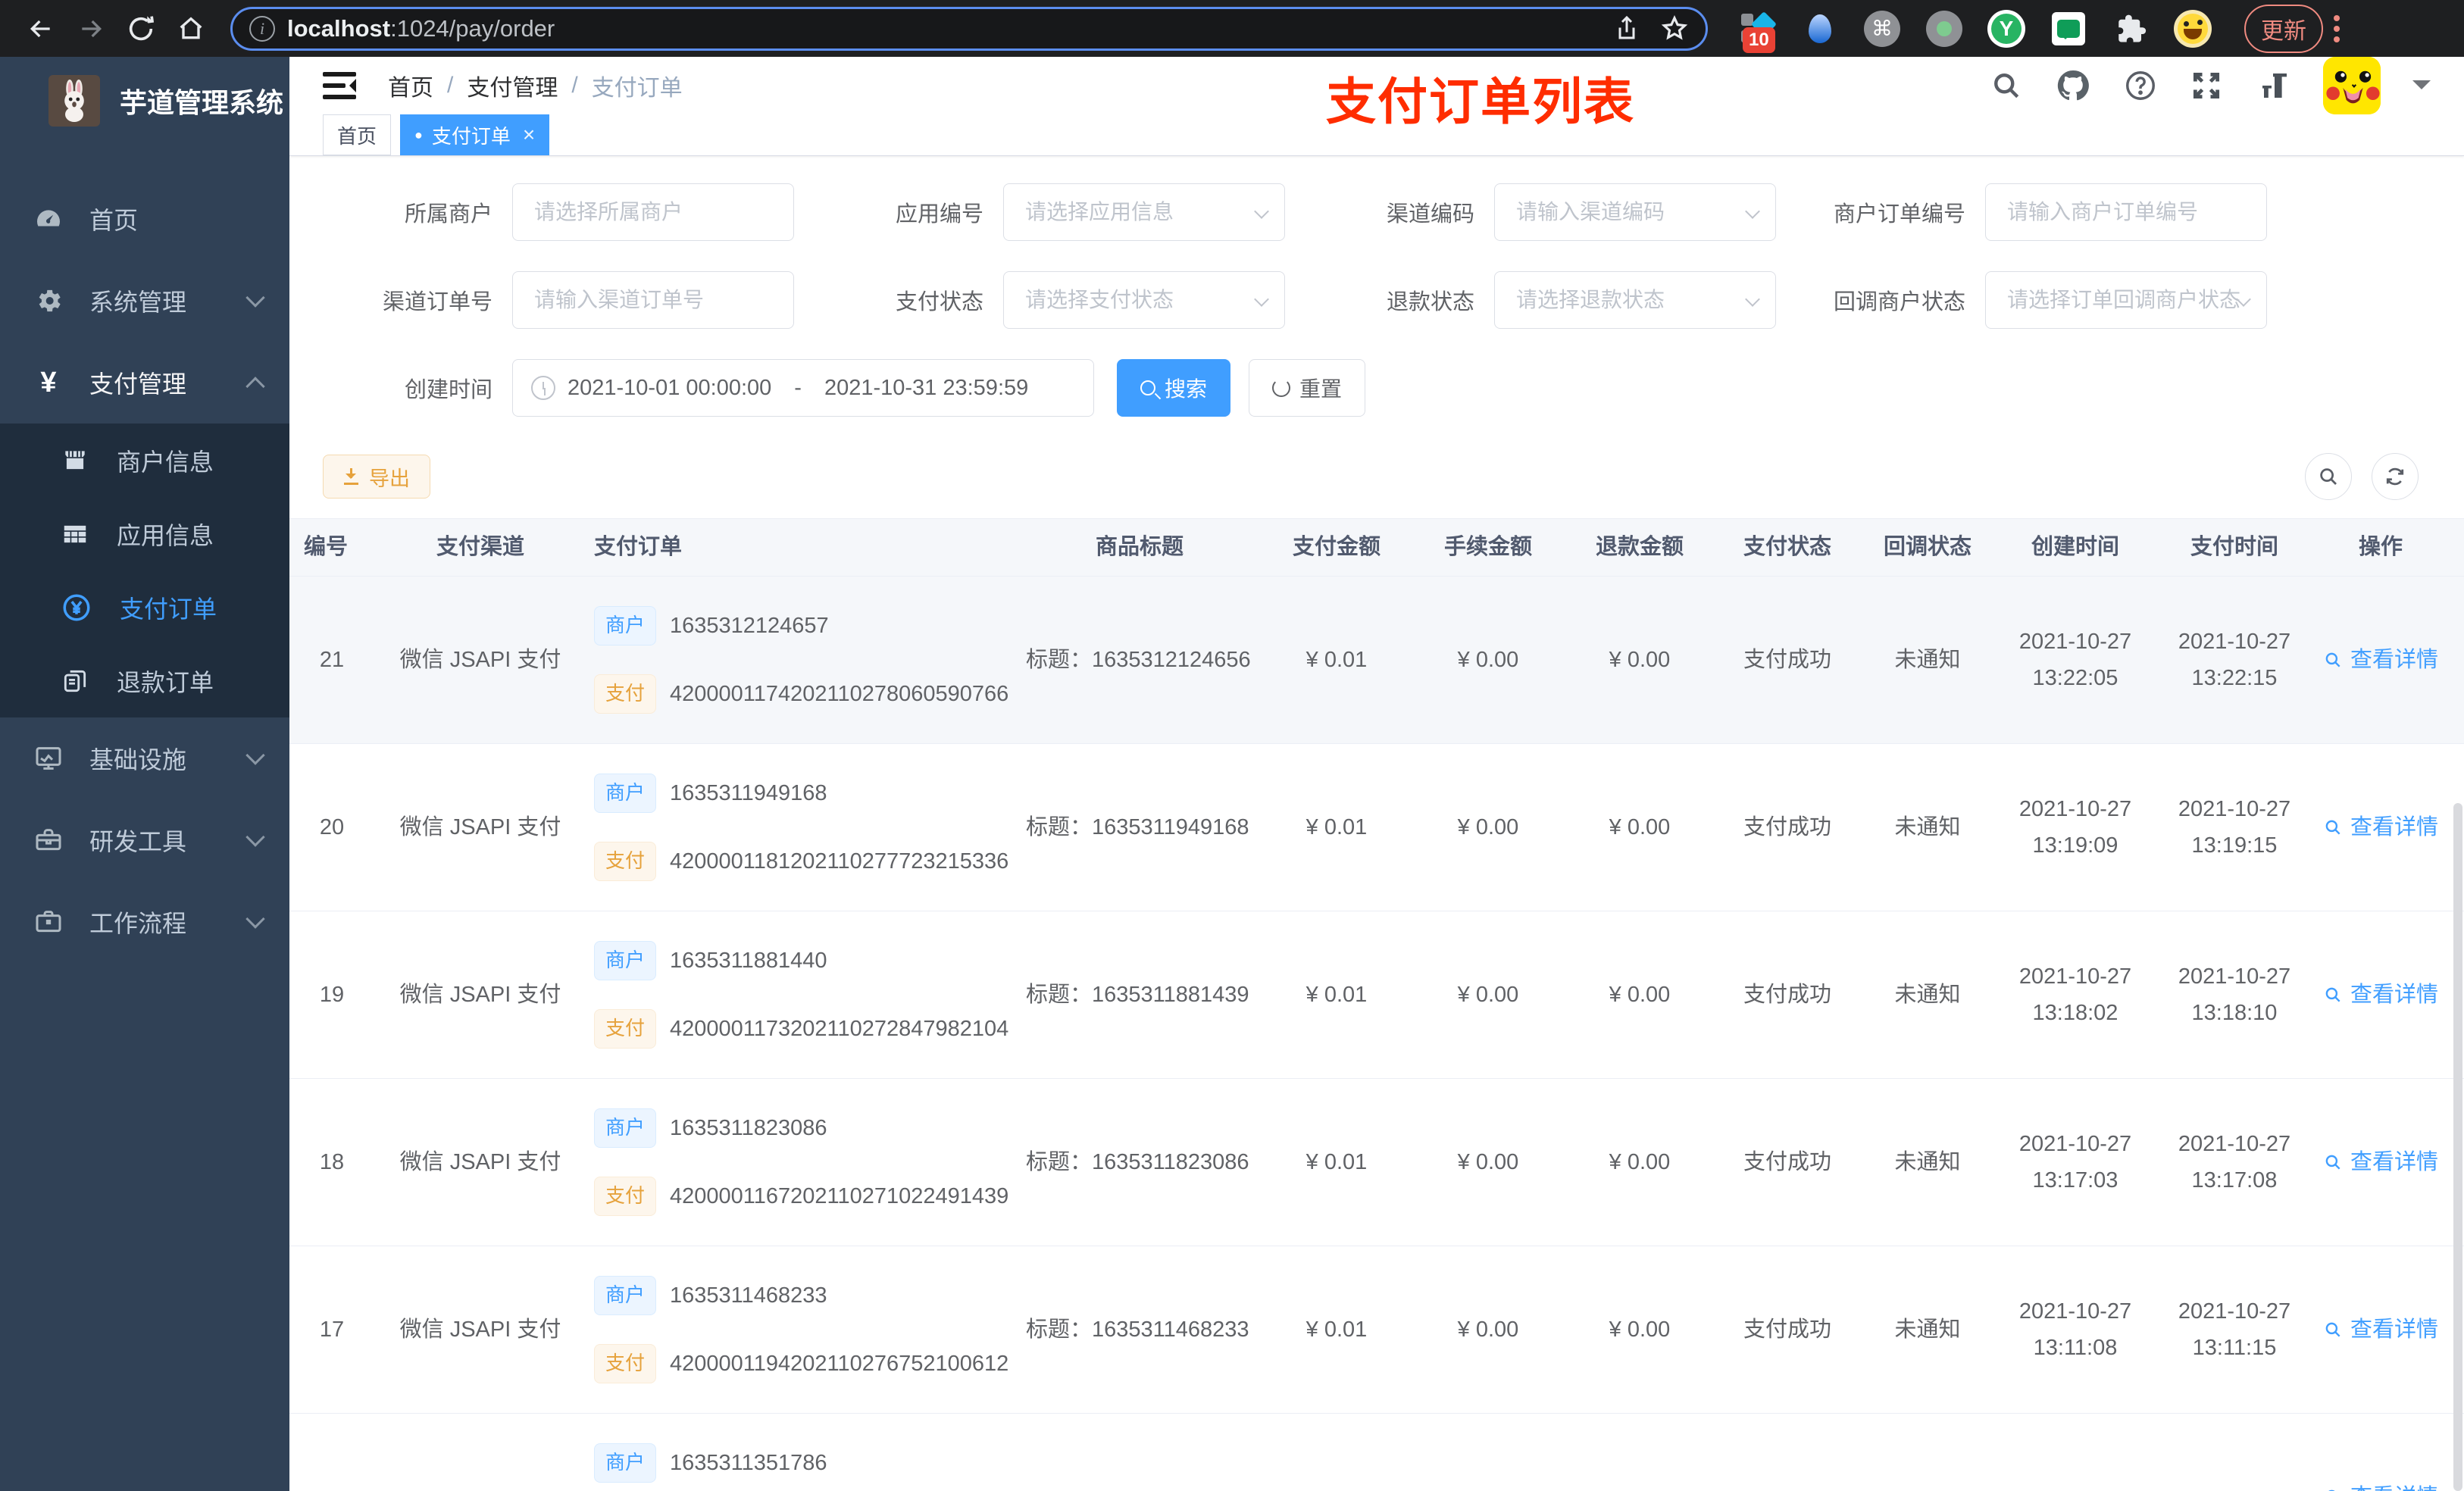 The width and height of the screenshot is (2464, 1491). I want to click on sidebar-item-pay-order: 支付订单, so click(144, 607).